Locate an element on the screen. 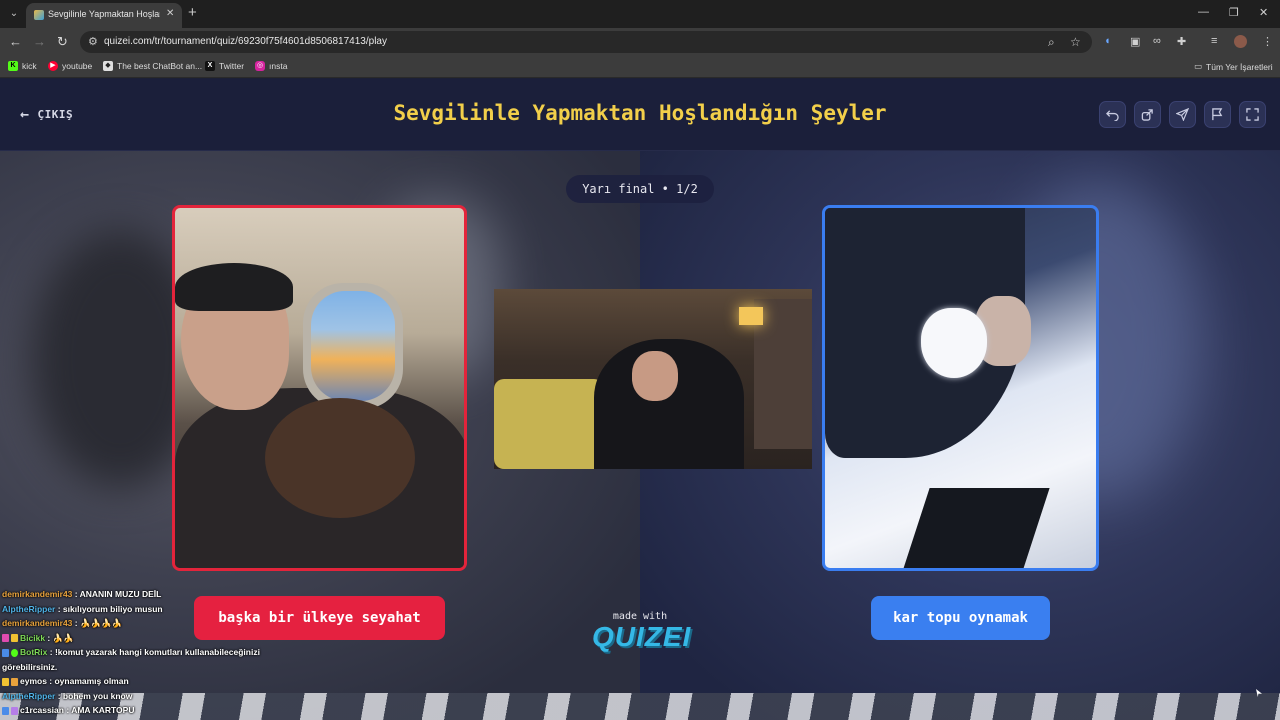 The image size is (1280, 720). exit-label: ÇIKIŞ is located at coordinates (55, 114).